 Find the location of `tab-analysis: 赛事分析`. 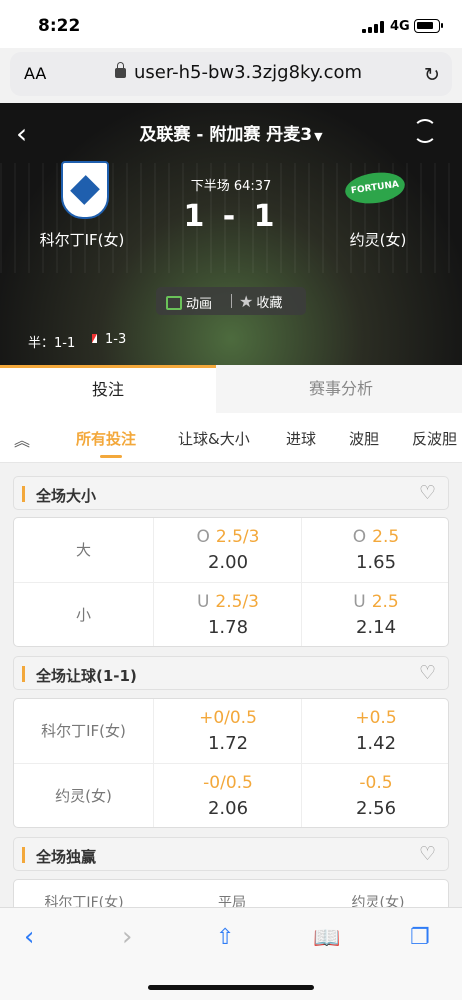

tab-analysis: 赛事分析 is located at coordinates (341, 389).